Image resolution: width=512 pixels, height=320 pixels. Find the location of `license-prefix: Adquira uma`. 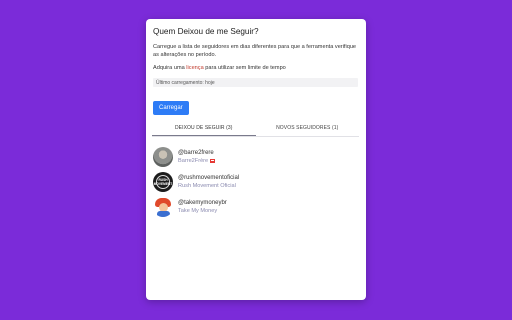

license-prefix: Adquira uma is located at coordinates (169, 68).